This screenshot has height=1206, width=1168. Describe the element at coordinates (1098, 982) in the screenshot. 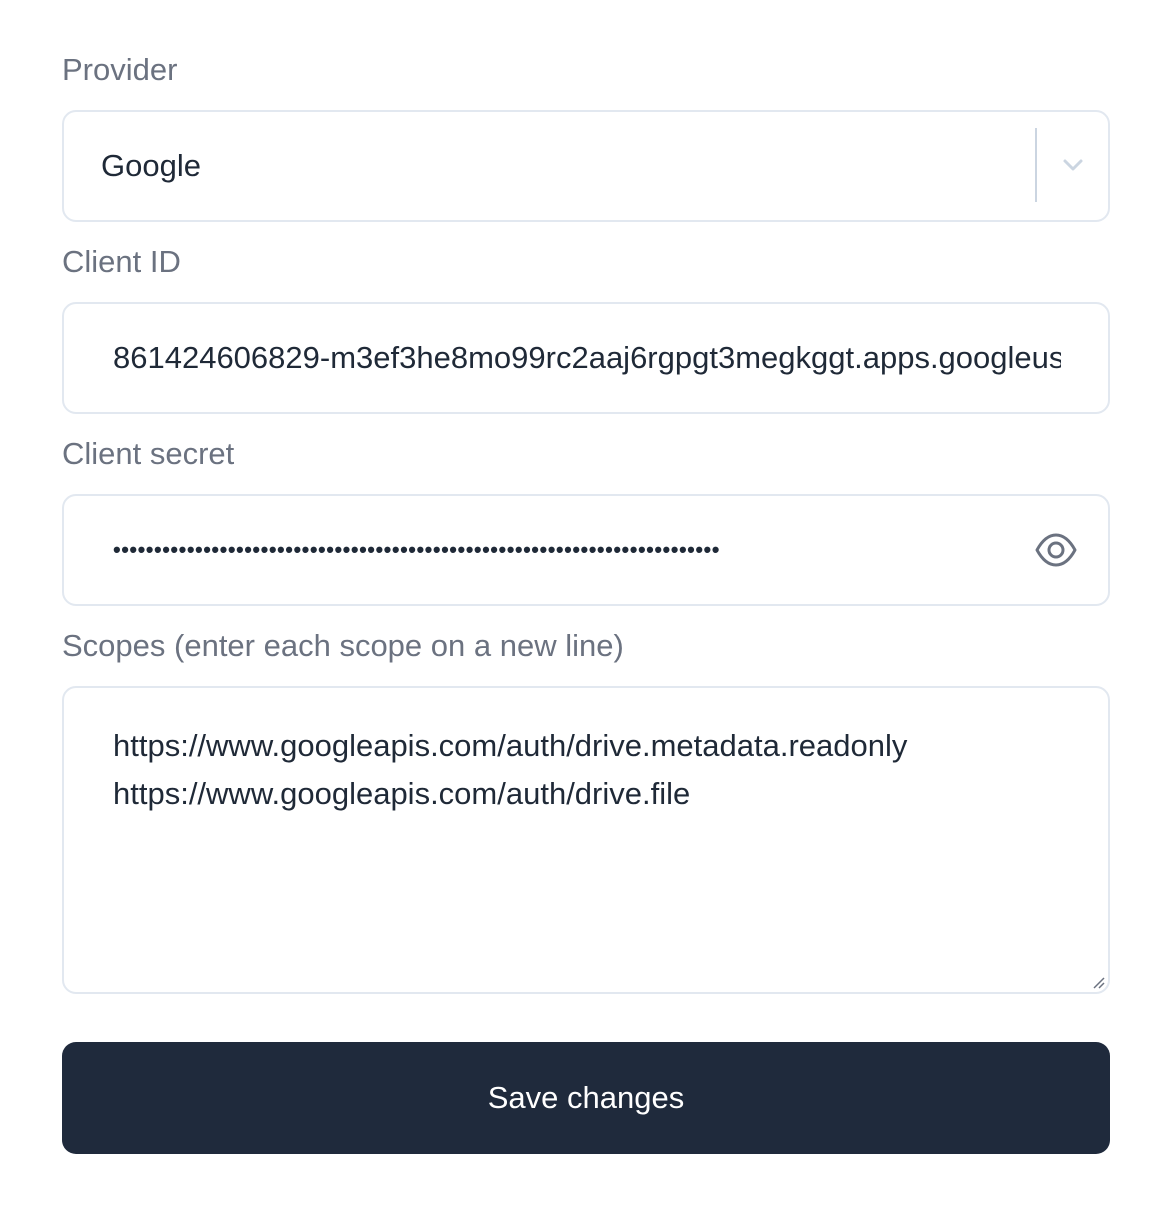

I see `resize-handle-icon` at that location.